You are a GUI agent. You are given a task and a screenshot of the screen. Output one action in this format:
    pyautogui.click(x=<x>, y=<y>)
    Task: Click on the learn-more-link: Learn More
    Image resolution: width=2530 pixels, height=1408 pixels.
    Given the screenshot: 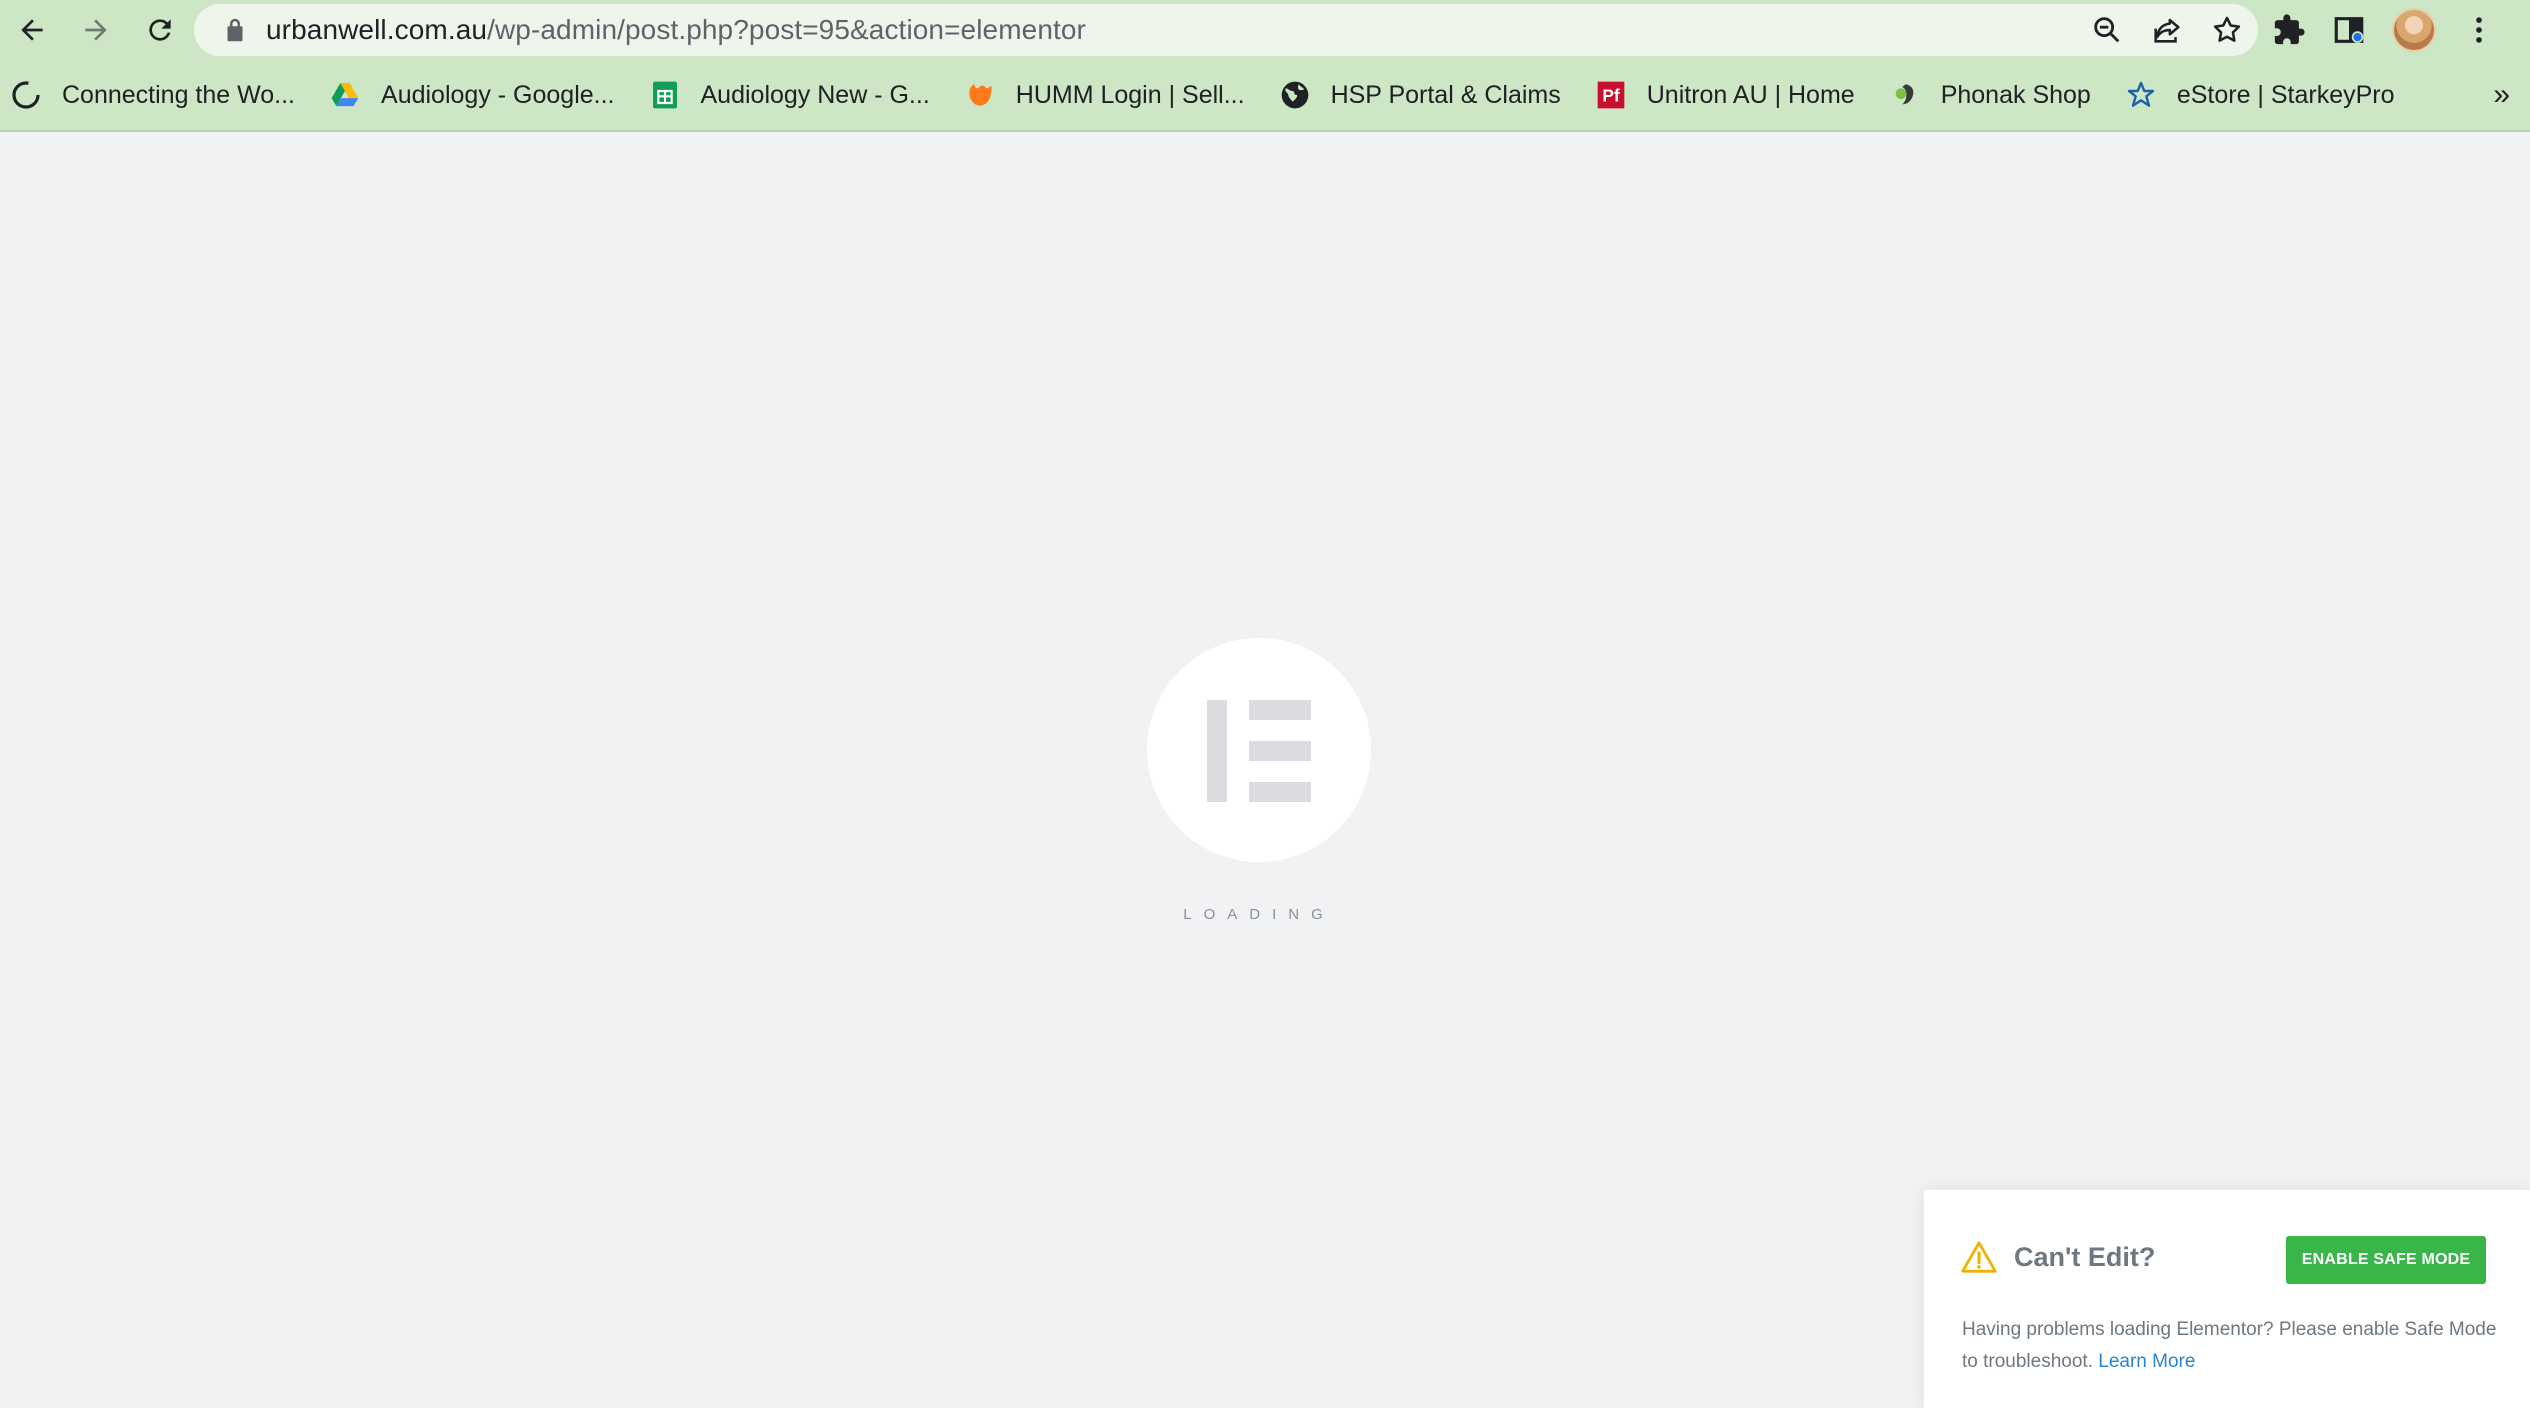 What is the action you would take?
    pyautogui.click(x=2146, y=1361)
    